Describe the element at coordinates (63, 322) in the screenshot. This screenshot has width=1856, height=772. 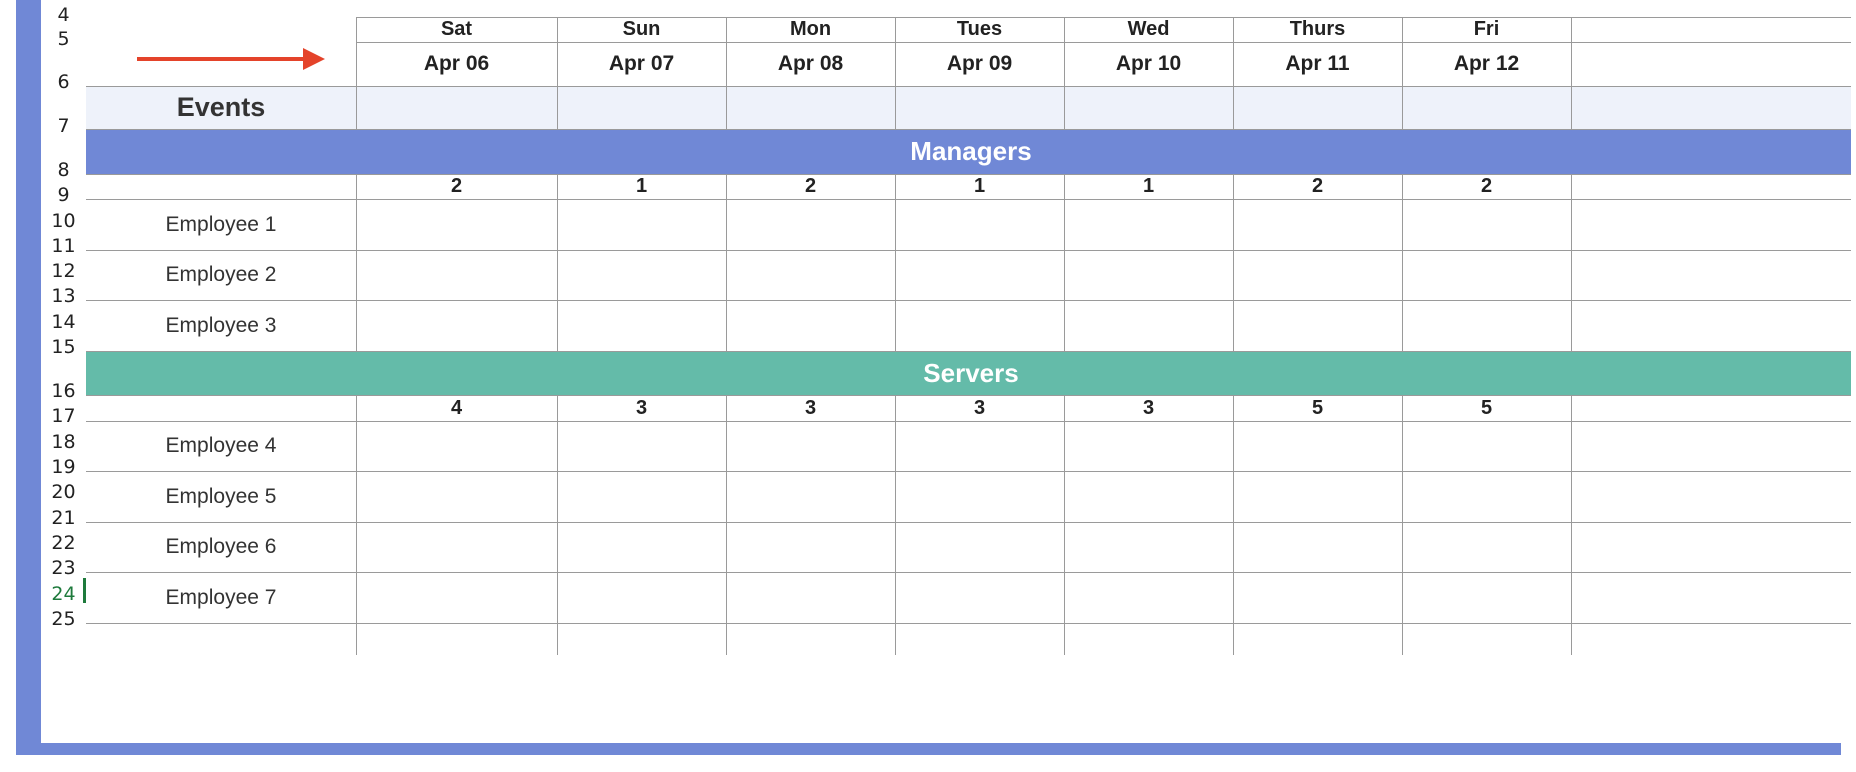
I see `row-header-14: 14` at that location.